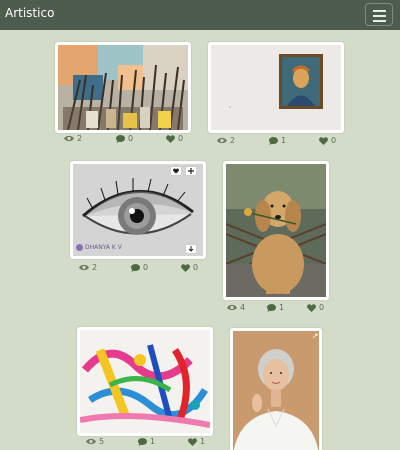 This screenshot has width=400, height=450. What do you see at coordinates (203, 441) in the screenshot?
I see `likes-value: 1` at bounding box center [203, 441].